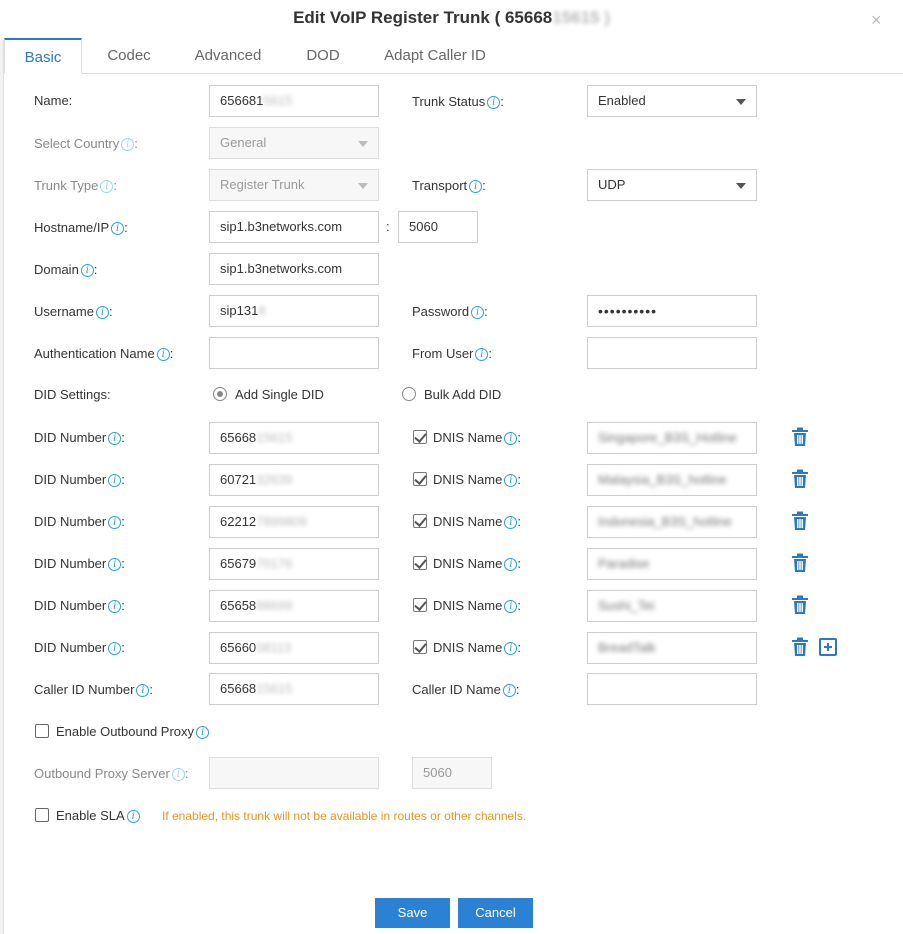  I want to click on did-number-value-redacted: 88699, so click(274, 605).